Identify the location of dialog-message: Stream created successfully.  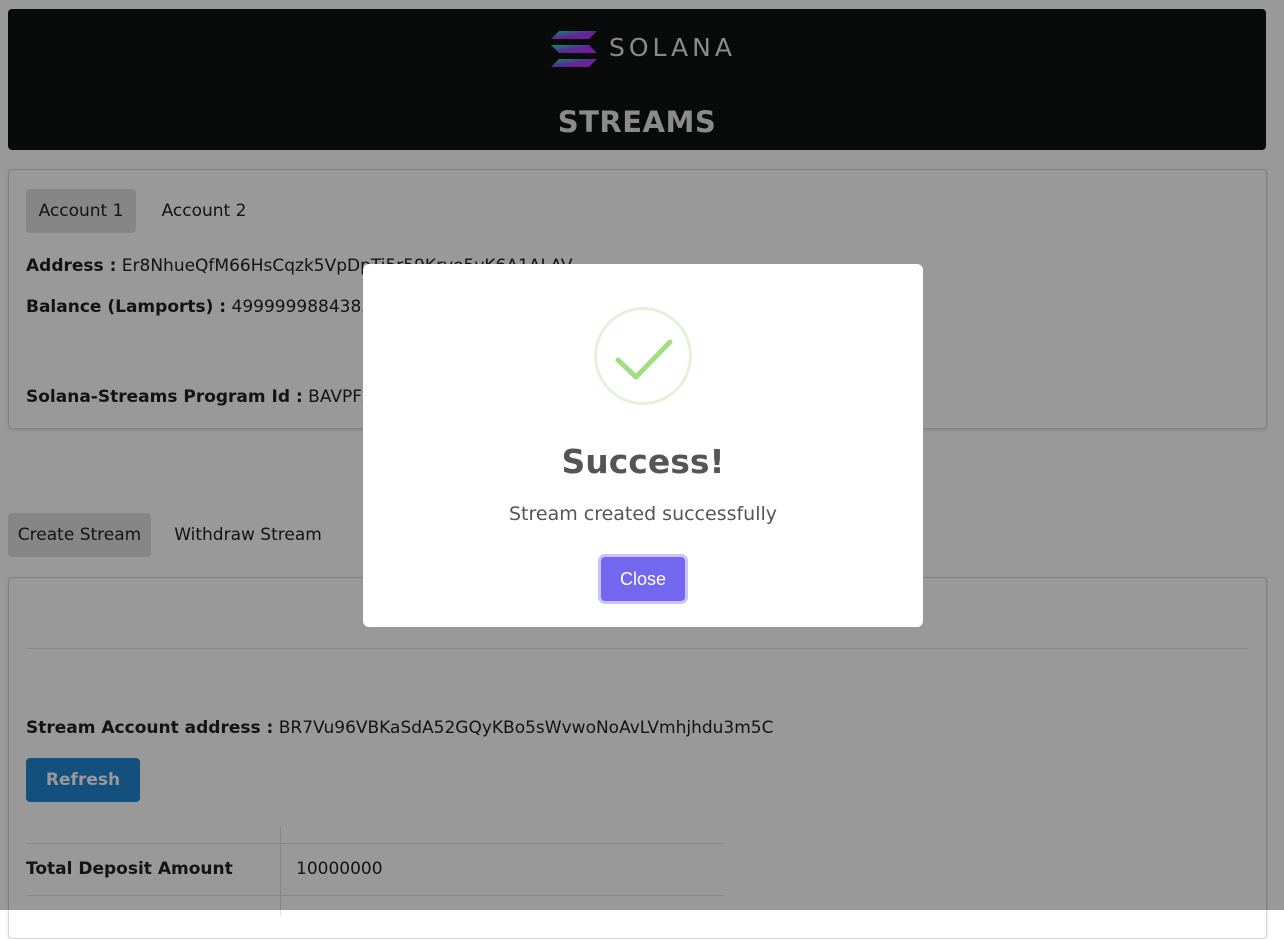
(643, 514).